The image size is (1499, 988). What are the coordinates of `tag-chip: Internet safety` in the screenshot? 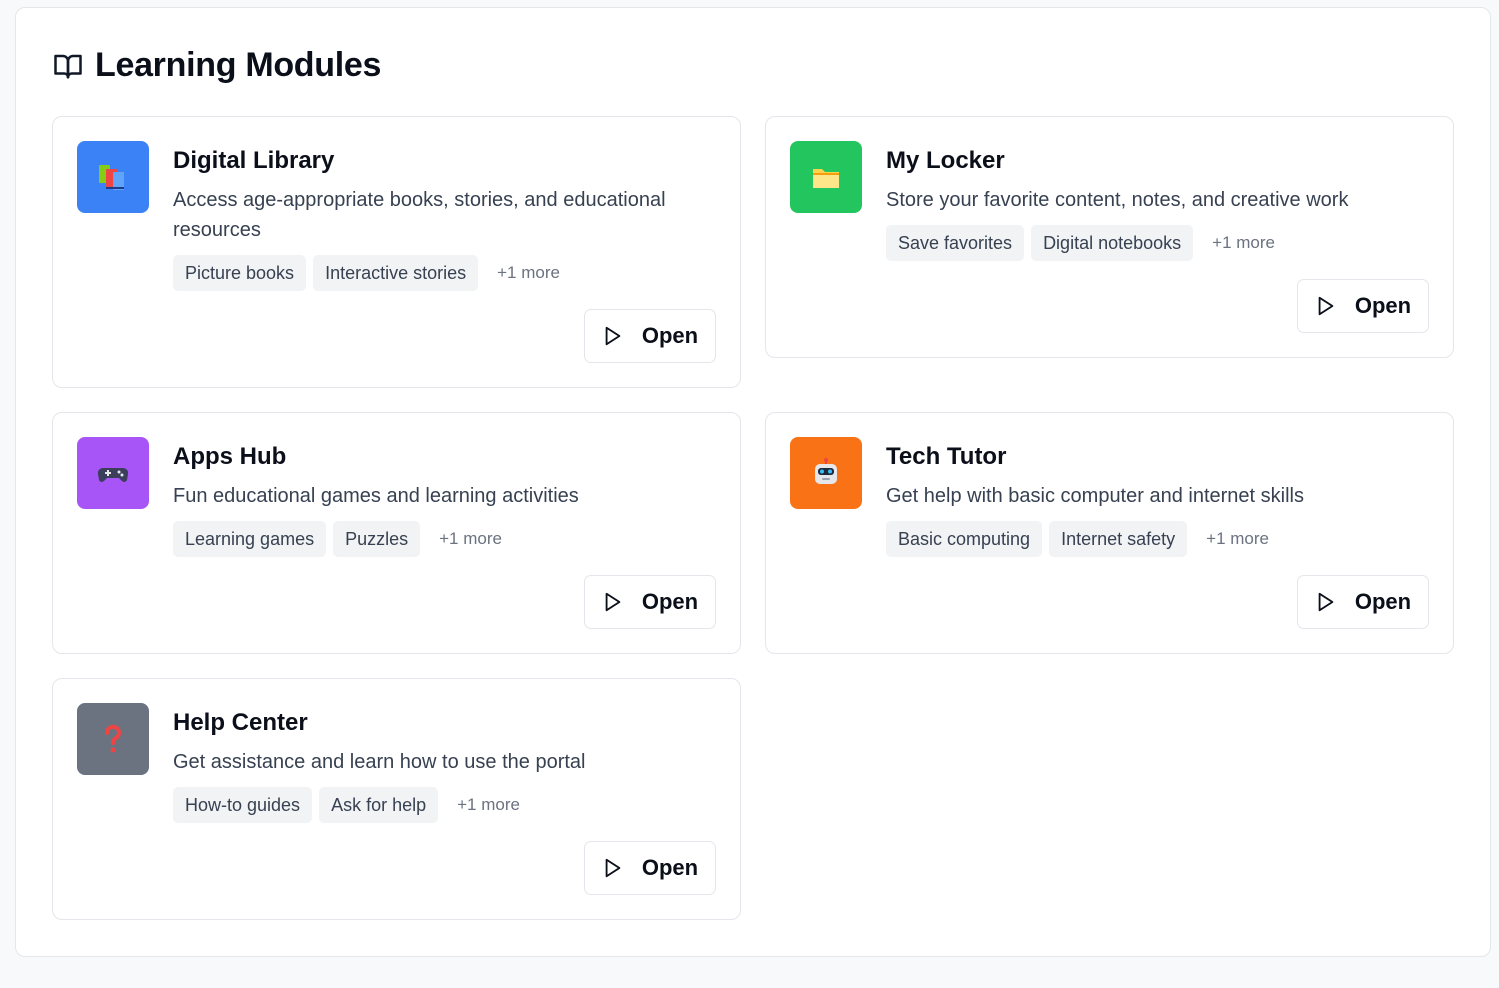 It's located at (1118, 539).